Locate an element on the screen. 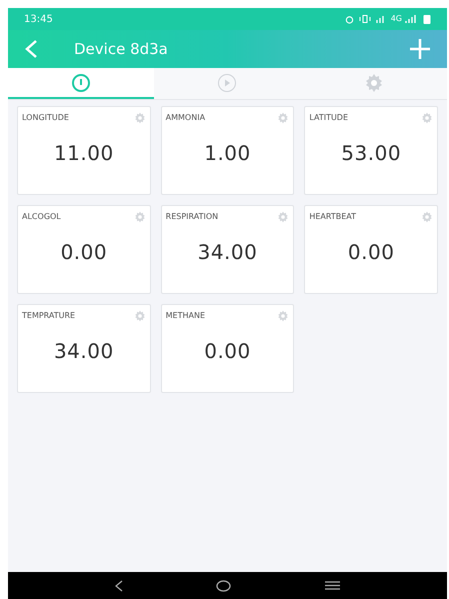 This screenshot has width=449, height=599. widget-value: 11.00 is located at coordinates (84, 153).